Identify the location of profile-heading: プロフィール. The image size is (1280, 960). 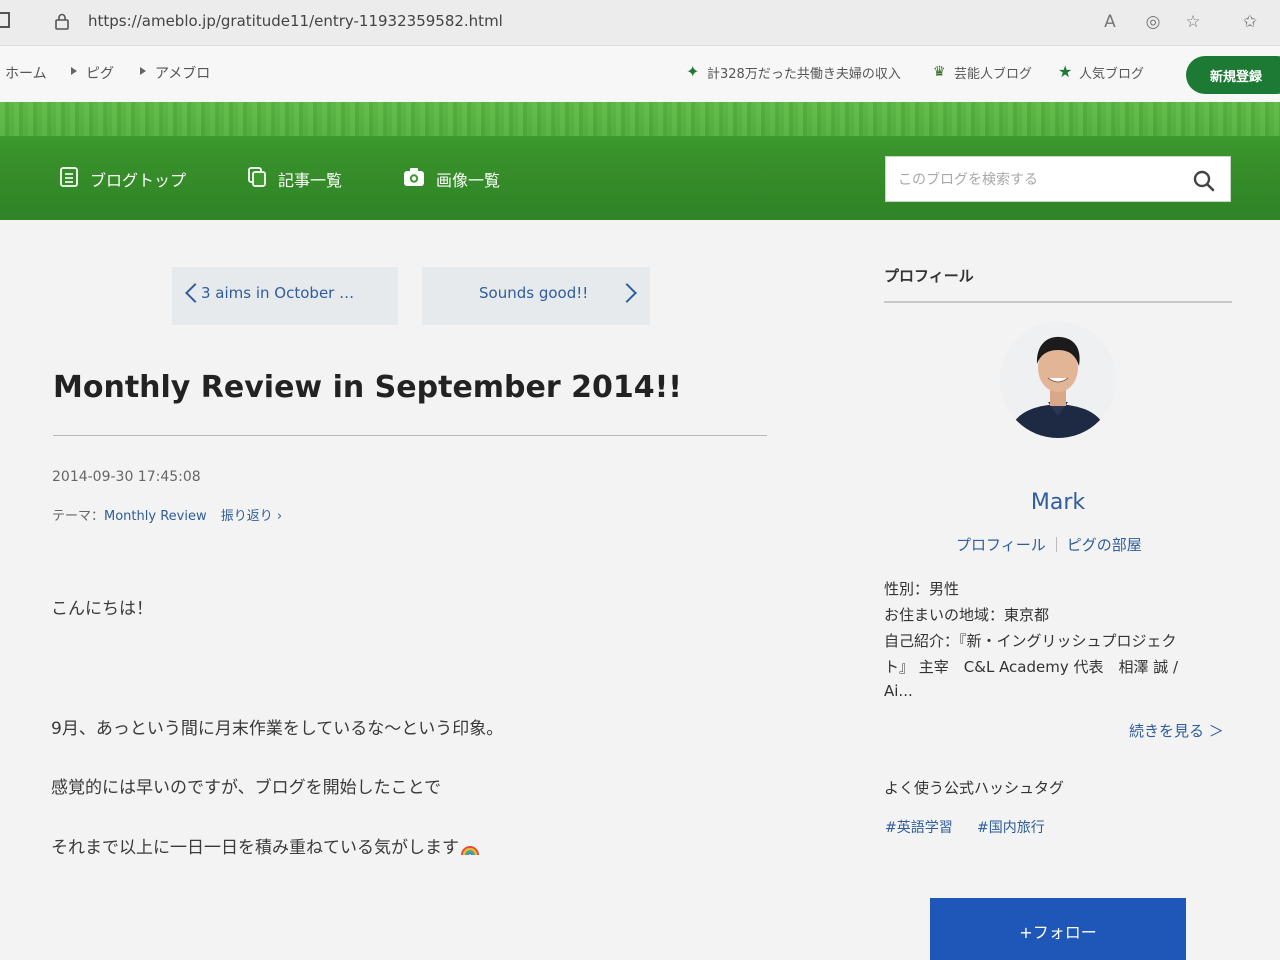
(929, 276).